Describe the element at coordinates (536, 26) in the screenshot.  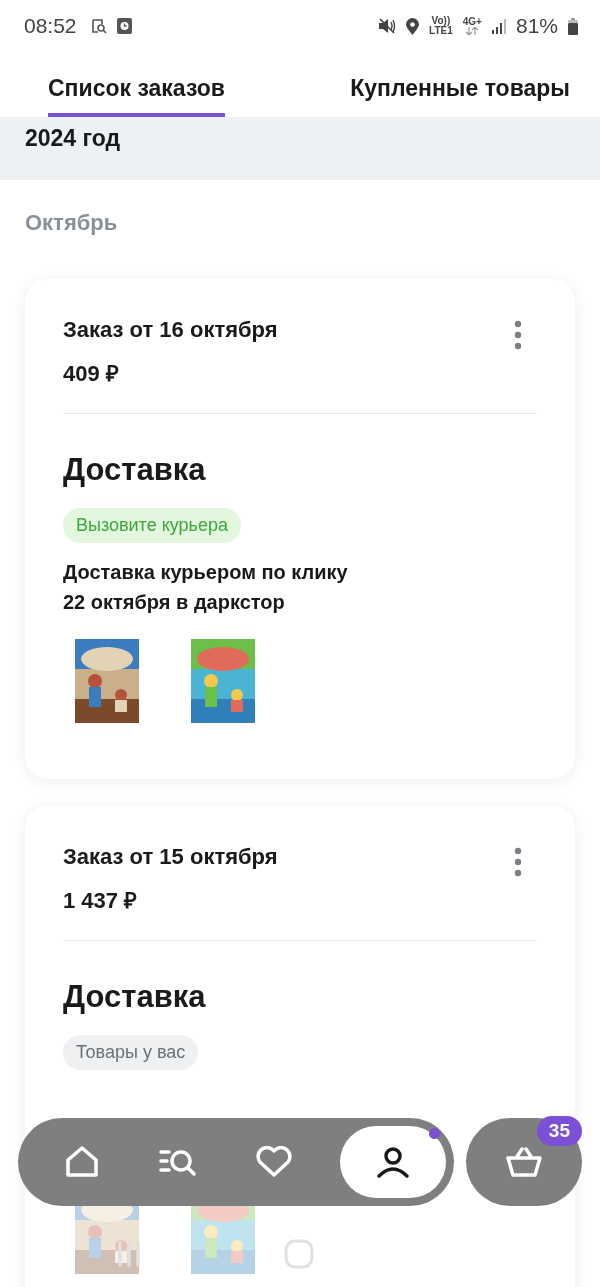
I see `battery-percent: 81%` at that location.